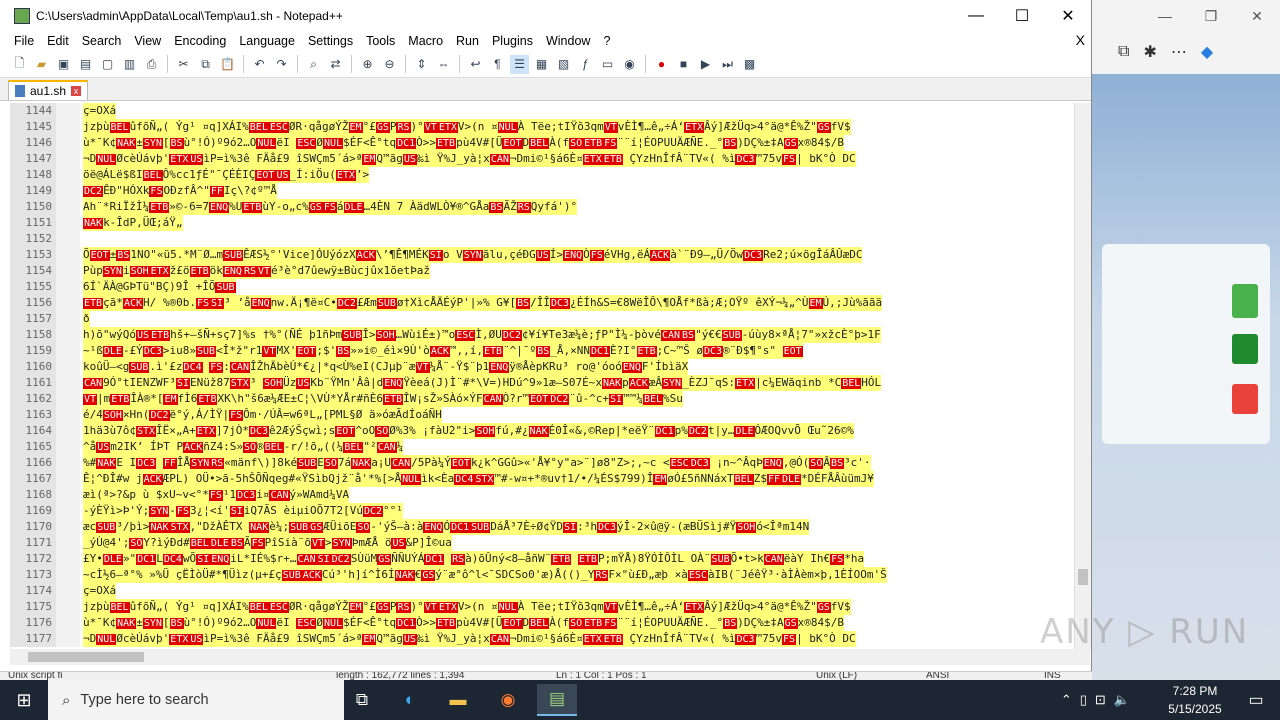  What do you see at coordinates (1083, 577) in the screenshot?
I see `vertical-scroll-thumb` at bounding box center [1083, 577].